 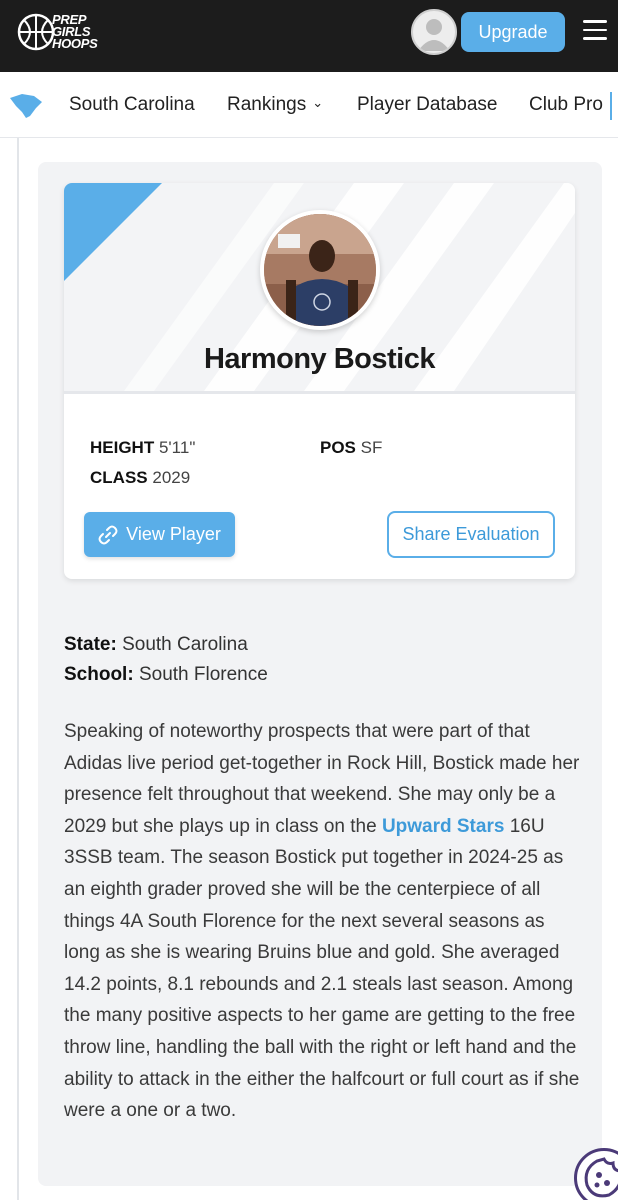 I want to click on view-player-label: View Player, so click(x=173, y=534).